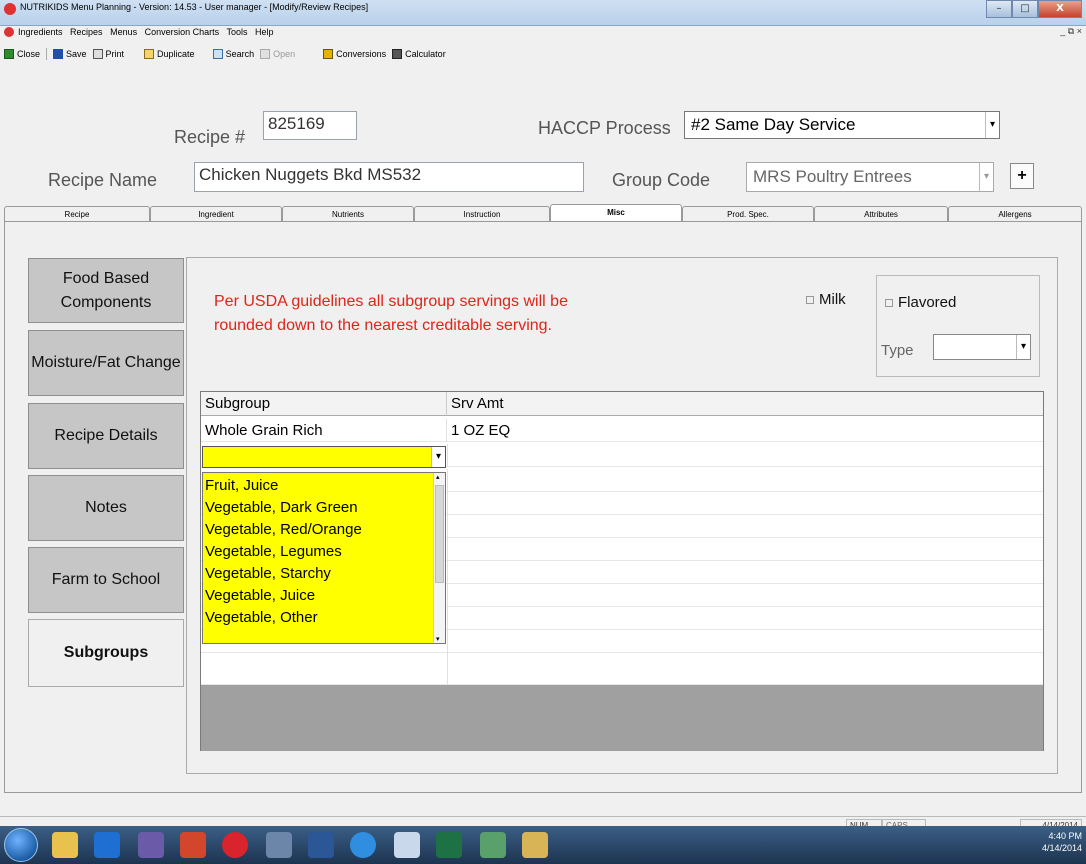 Image resolution: width=1086 pixels, height=864 pixels. What do you see at coordinates (21, 845) in the screenshot?
I see `start-button` at bounding box center [21, 845].